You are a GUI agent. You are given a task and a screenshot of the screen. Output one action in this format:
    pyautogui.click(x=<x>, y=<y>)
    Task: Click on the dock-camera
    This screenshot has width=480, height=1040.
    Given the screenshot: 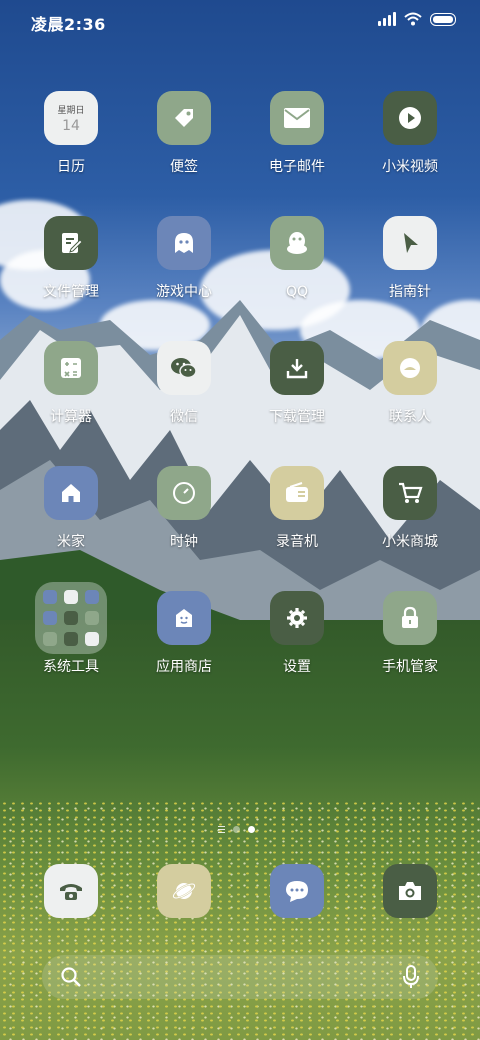 What is the action you would take?
    pyautogui.click(x=410, y=891)
    